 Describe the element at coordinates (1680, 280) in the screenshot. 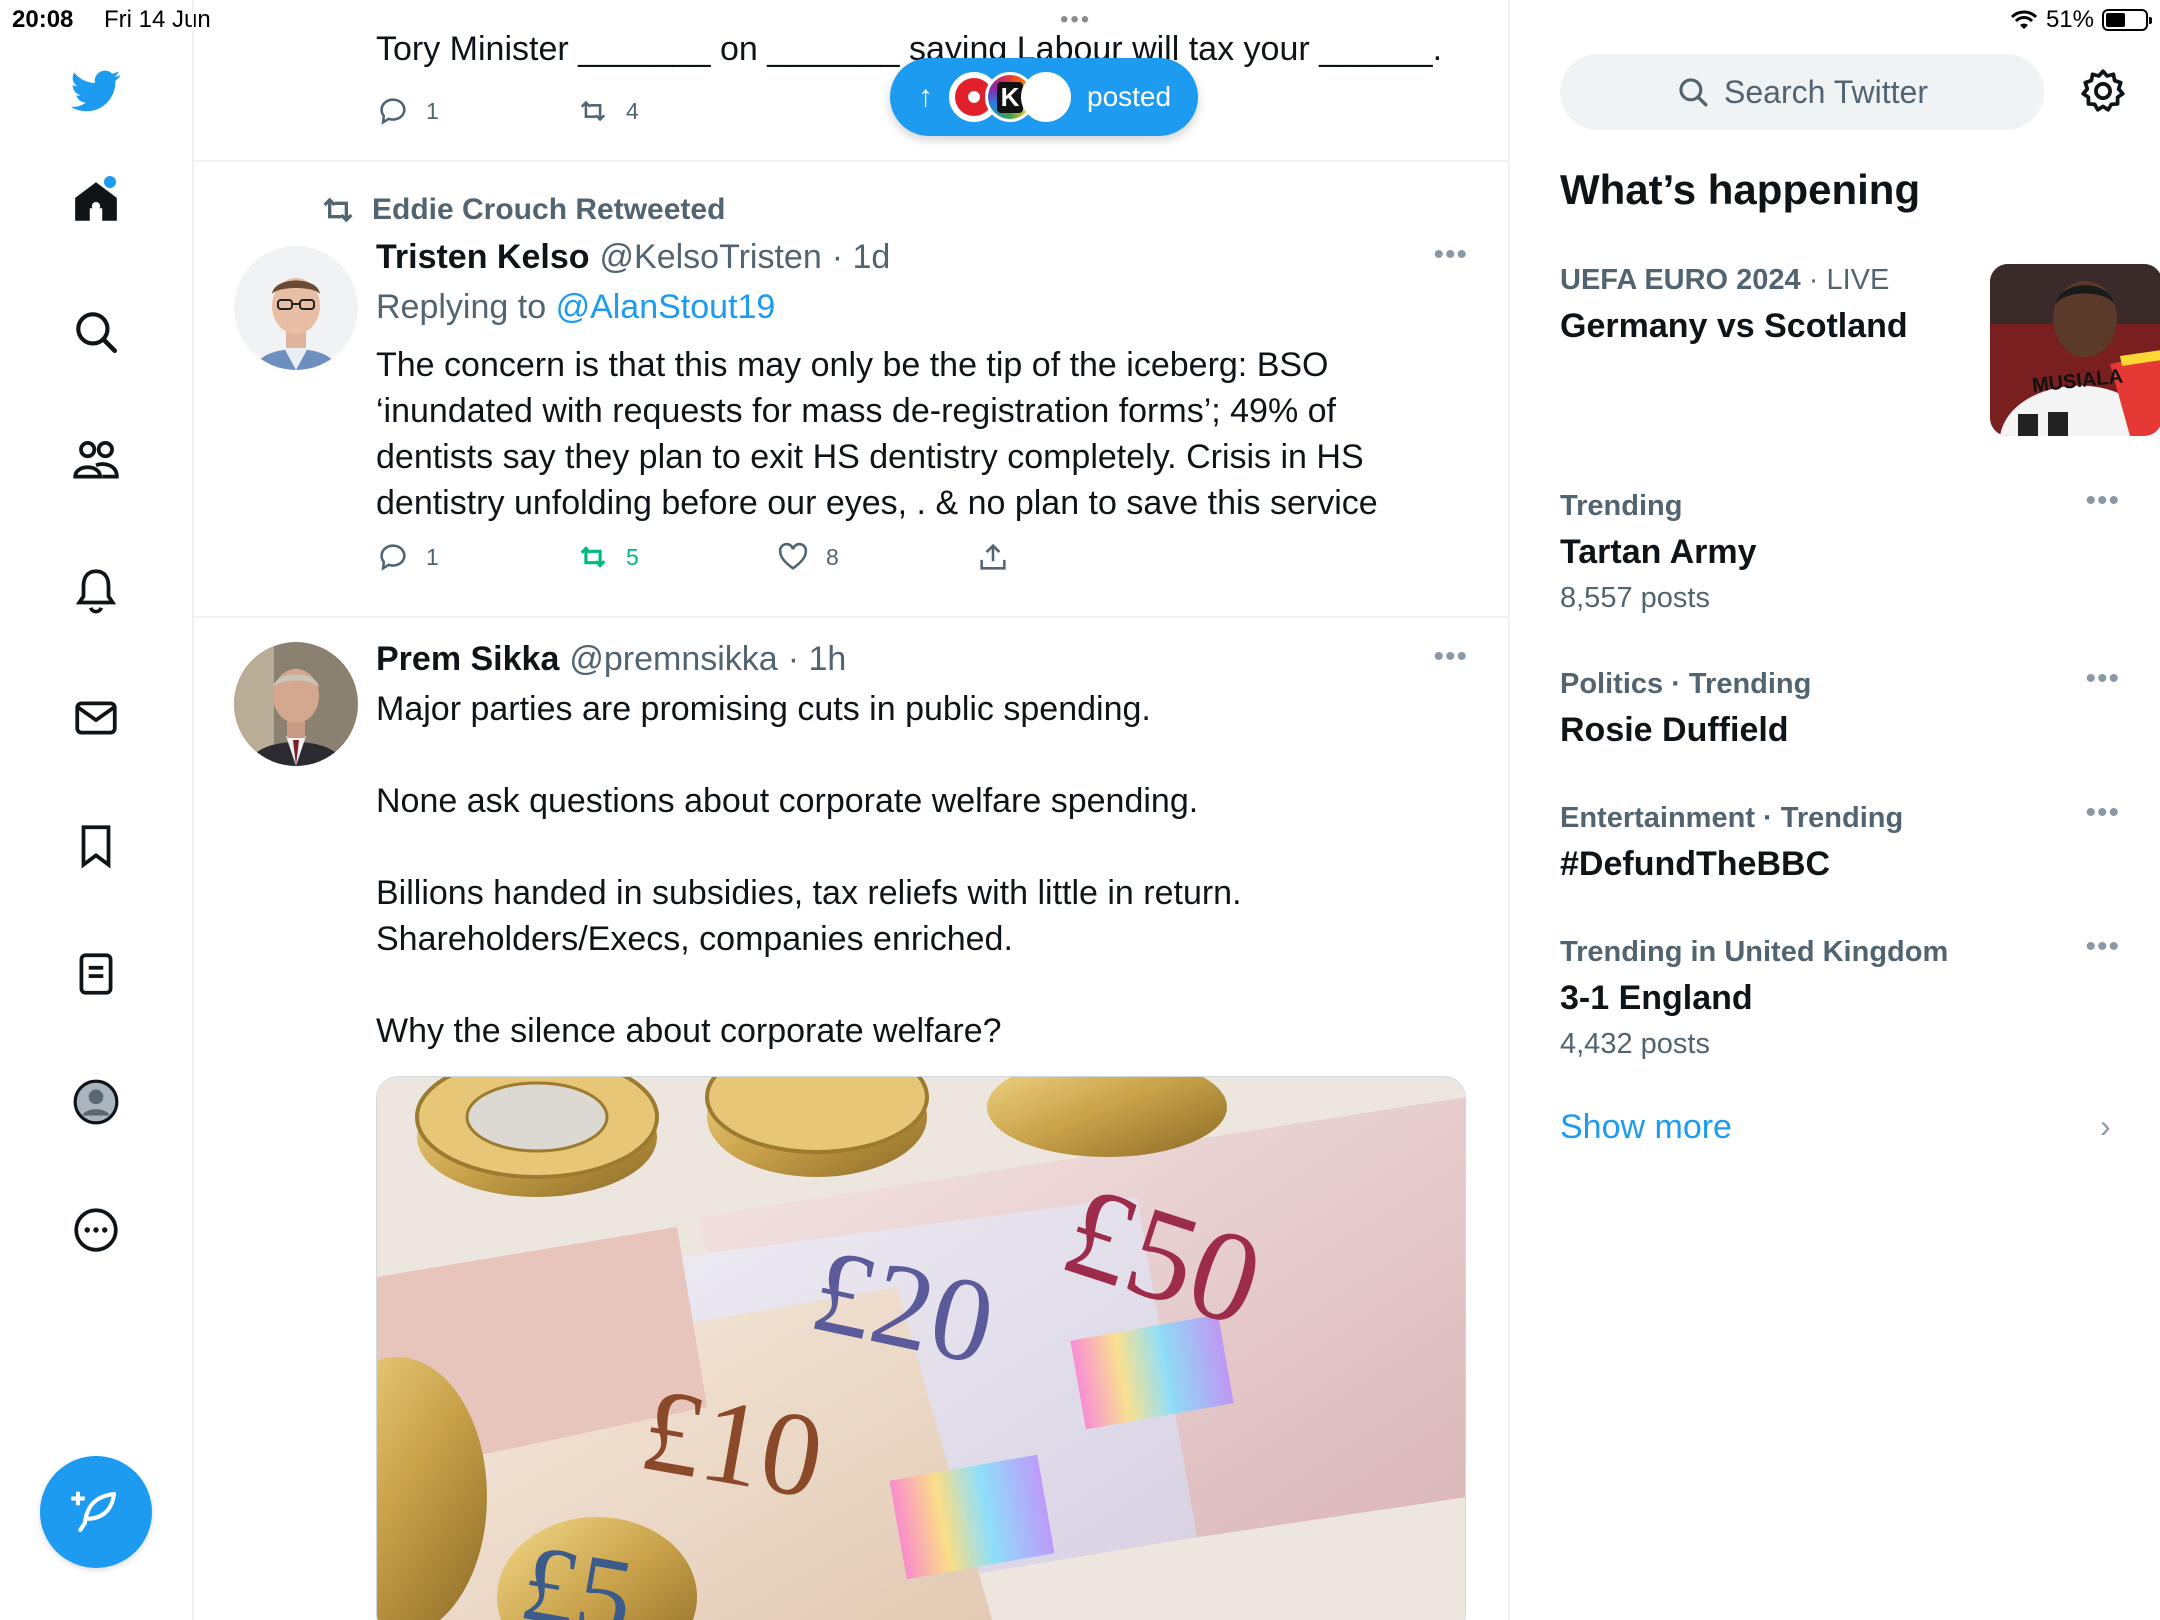

I see `trend-category-label: UEFA EURO 2024` at that location.